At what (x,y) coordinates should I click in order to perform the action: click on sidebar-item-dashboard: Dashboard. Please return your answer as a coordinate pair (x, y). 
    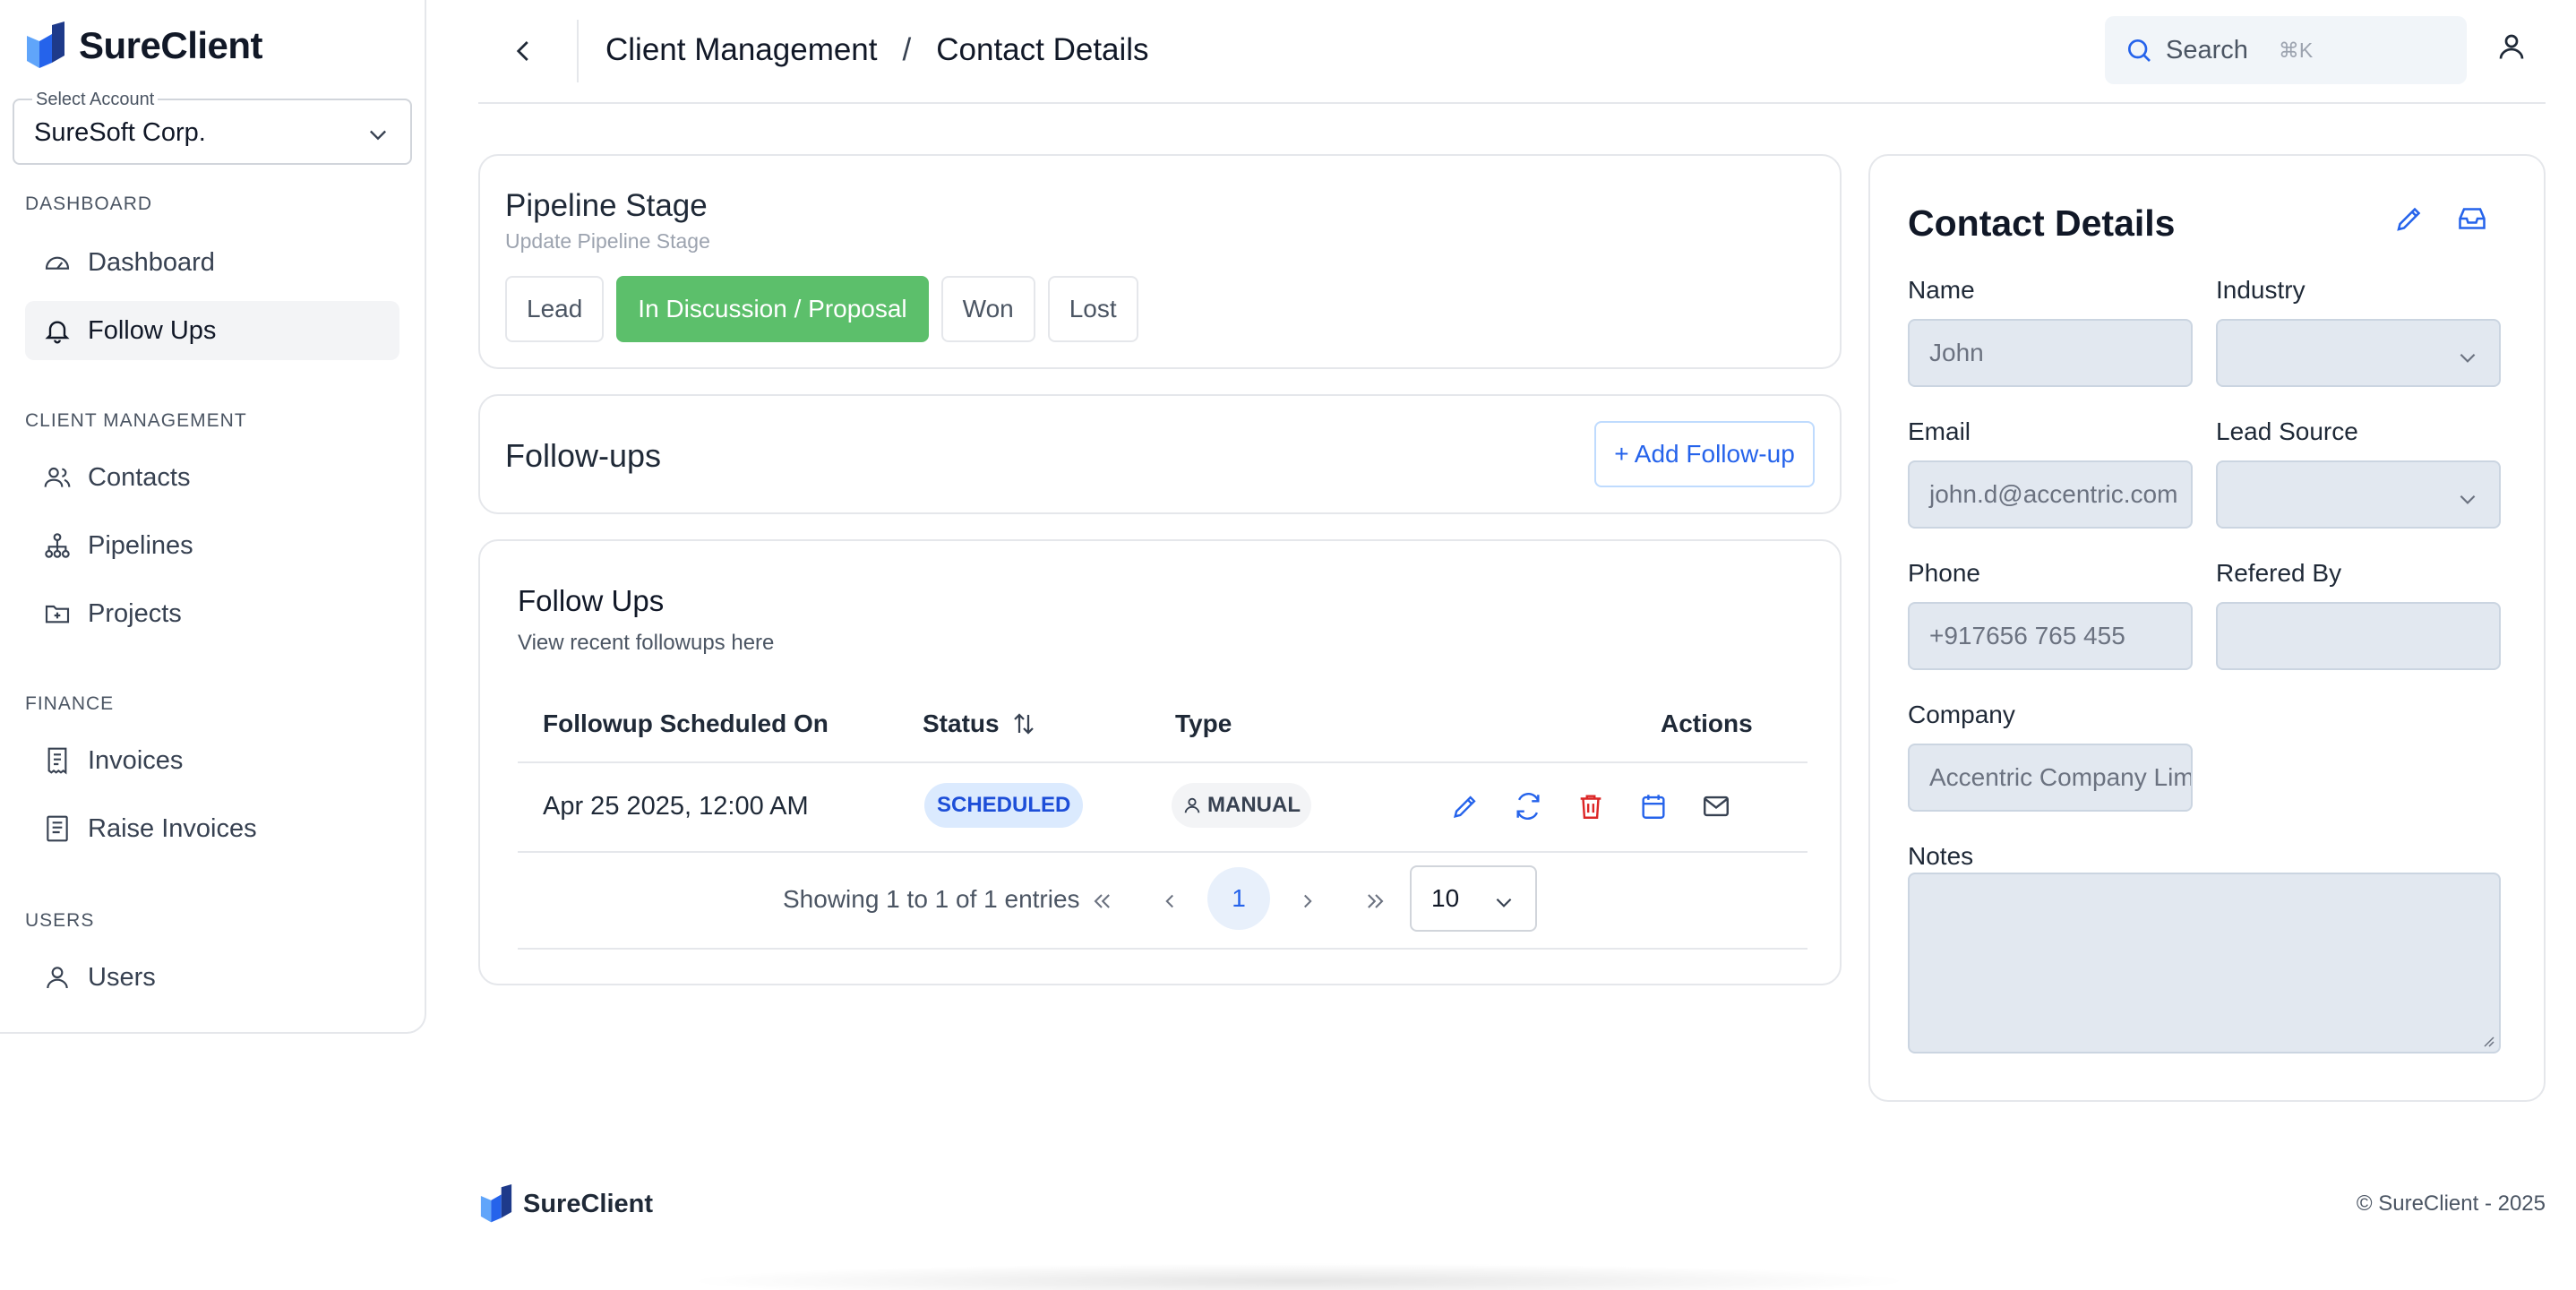
    Looking at the image, I should click on (212, 262).